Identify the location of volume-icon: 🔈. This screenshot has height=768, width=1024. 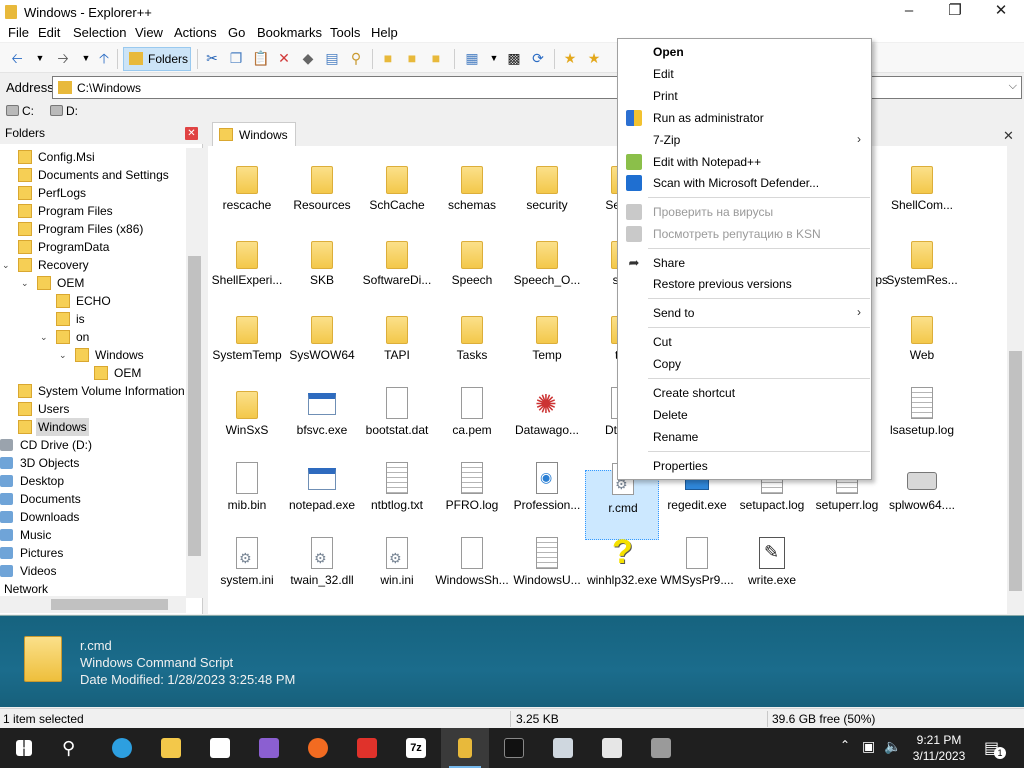
(892, 746).